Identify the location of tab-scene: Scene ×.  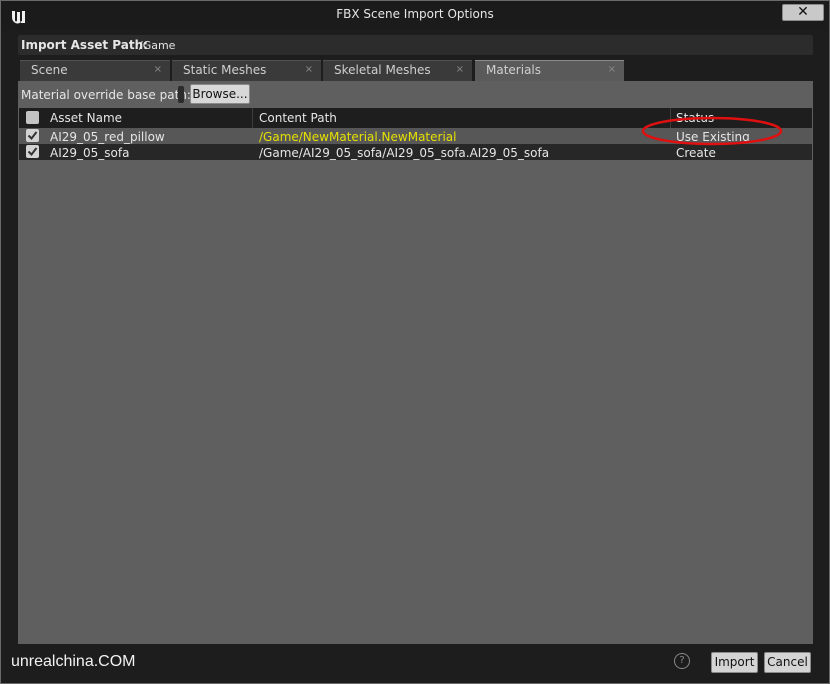
(95, 70).